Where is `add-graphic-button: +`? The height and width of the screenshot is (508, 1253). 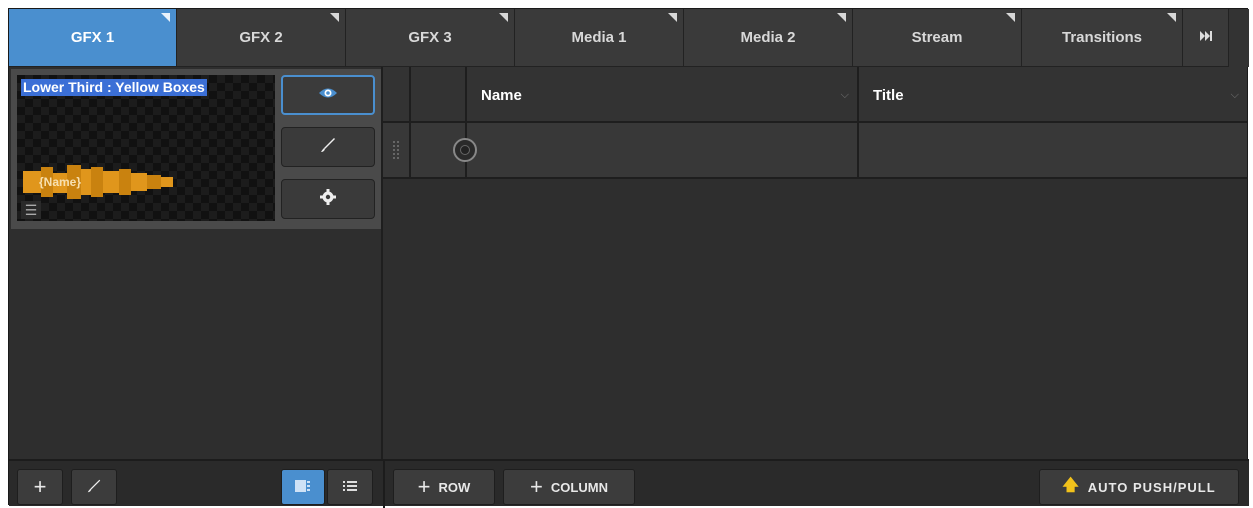 add-graphic-button: + is located at coordinates (40, 487).